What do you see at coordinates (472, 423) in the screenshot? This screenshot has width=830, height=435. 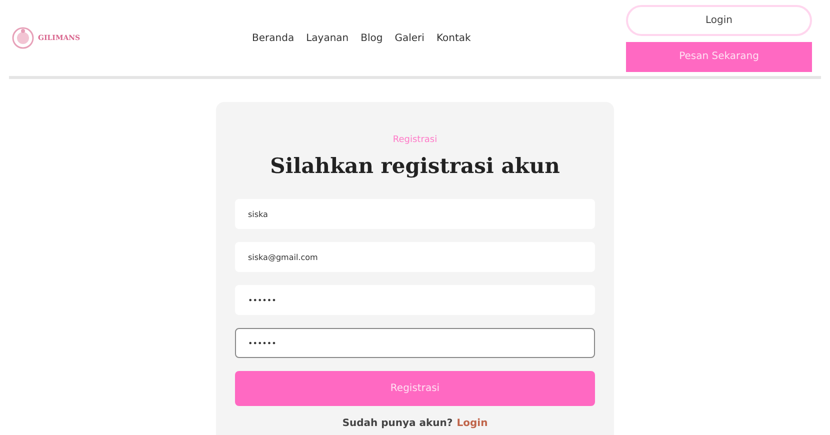 I see `login-link: Login` at bounding box center [472, 423].